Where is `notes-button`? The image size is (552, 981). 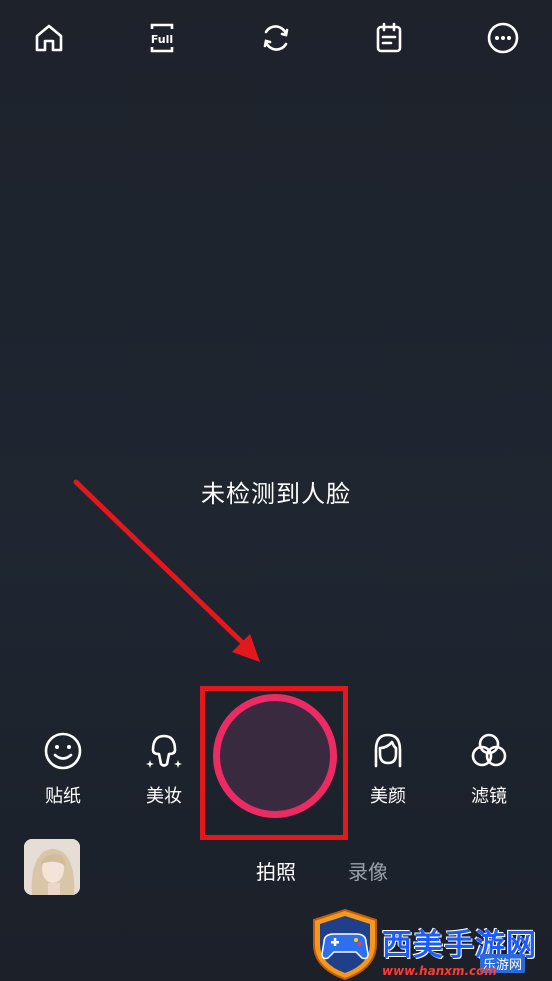
notes-button is located at coordinates (389, 38).